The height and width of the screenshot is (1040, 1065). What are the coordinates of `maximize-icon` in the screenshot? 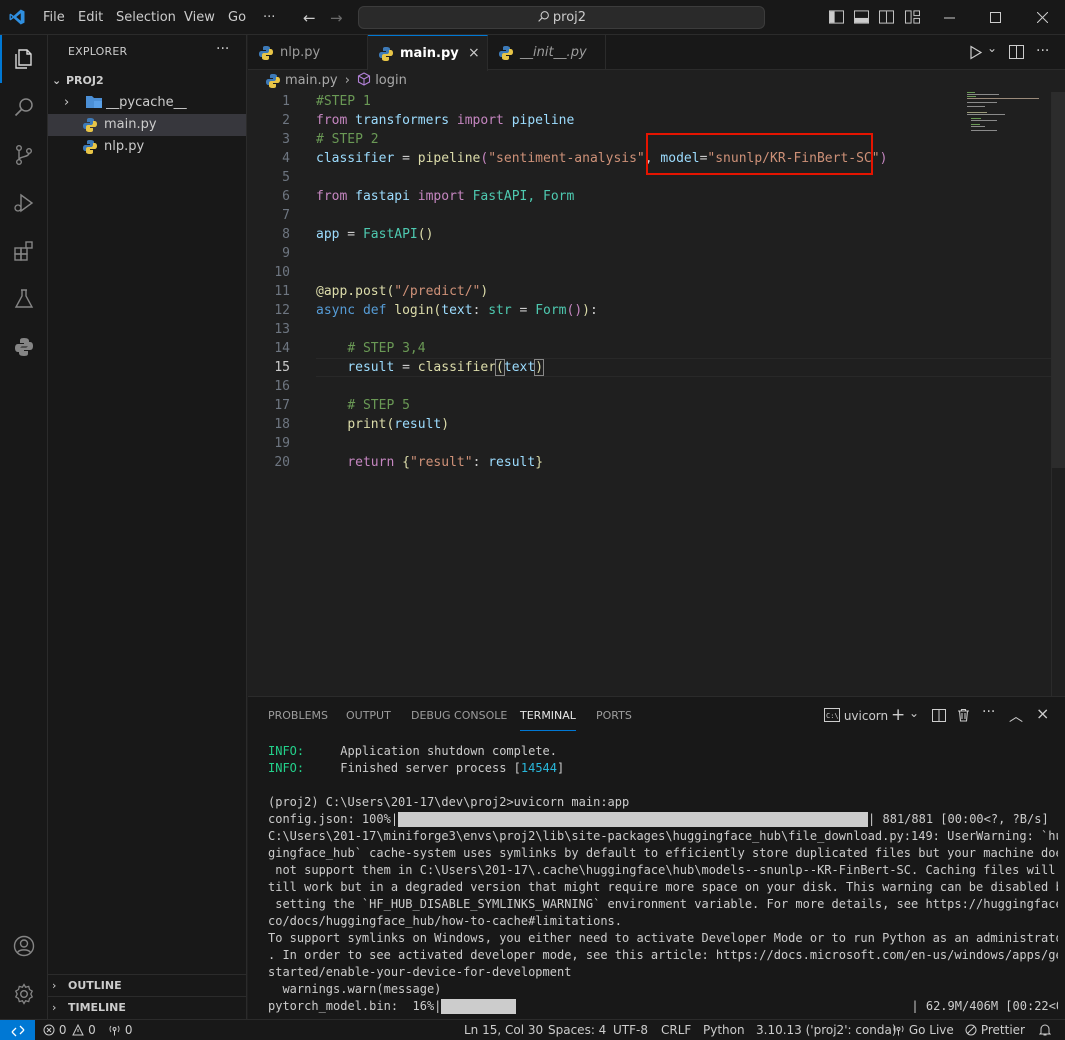 It's located at (995, 17).